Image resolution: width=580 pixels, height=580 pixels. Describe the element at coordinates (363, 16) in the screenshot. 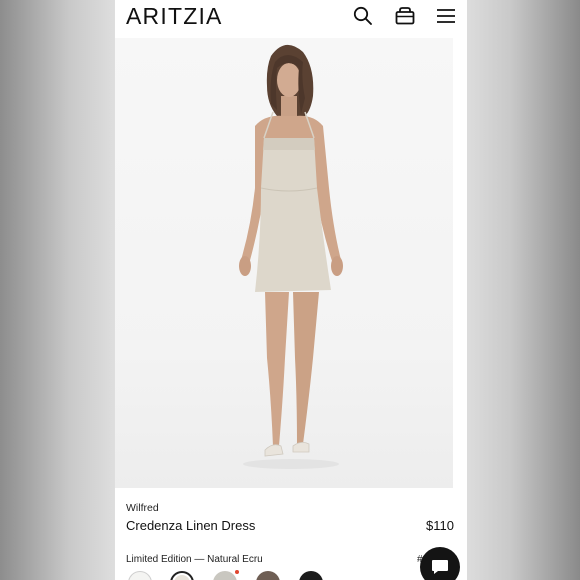

I see `search-icon` at that location.